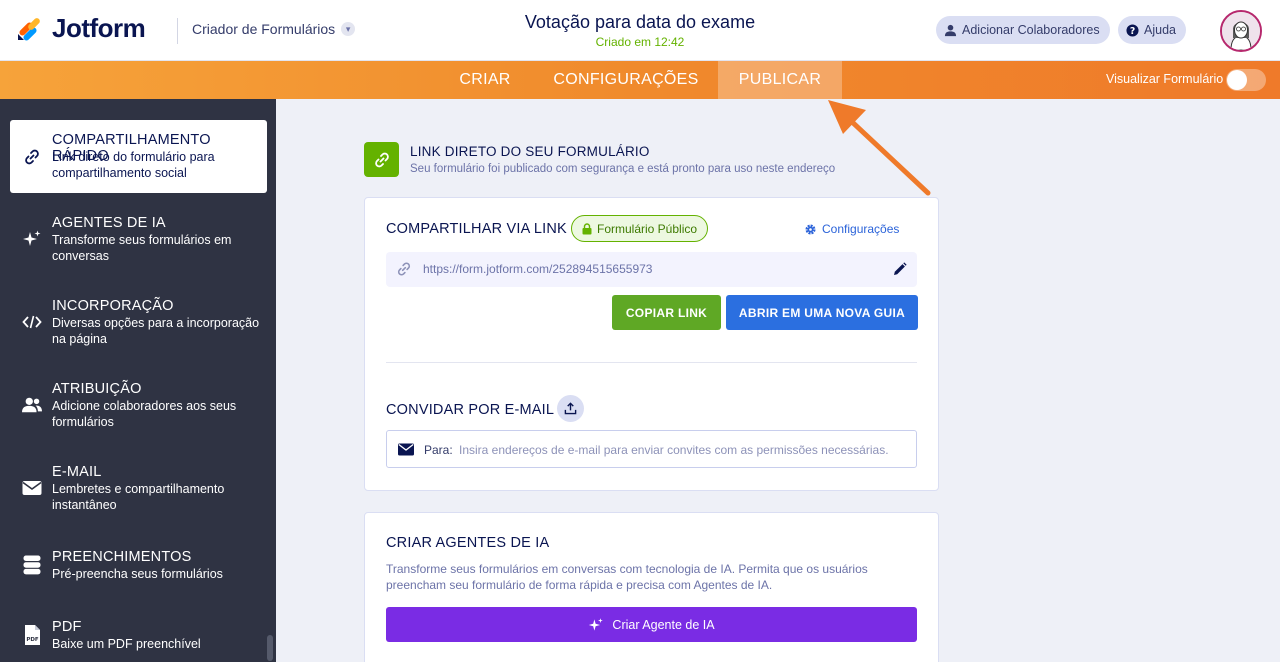  I want to click on add-collaborators-label: Adicionar Colaboradores, so click(1031, 30).